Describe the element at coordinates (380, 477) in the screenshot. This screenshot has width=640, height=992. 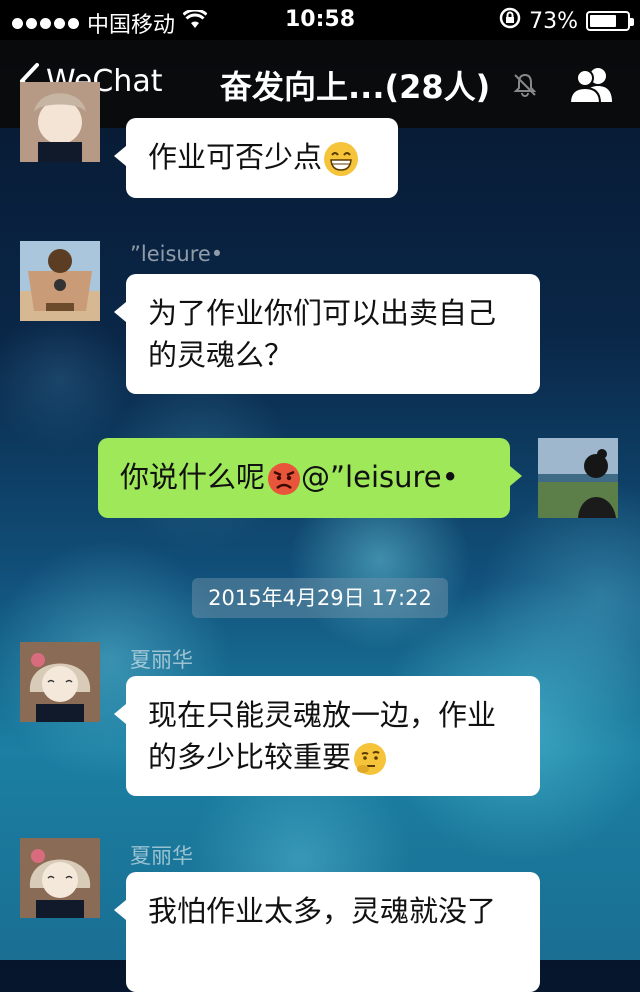
I see `mention-text: @”leisure•` at that location.